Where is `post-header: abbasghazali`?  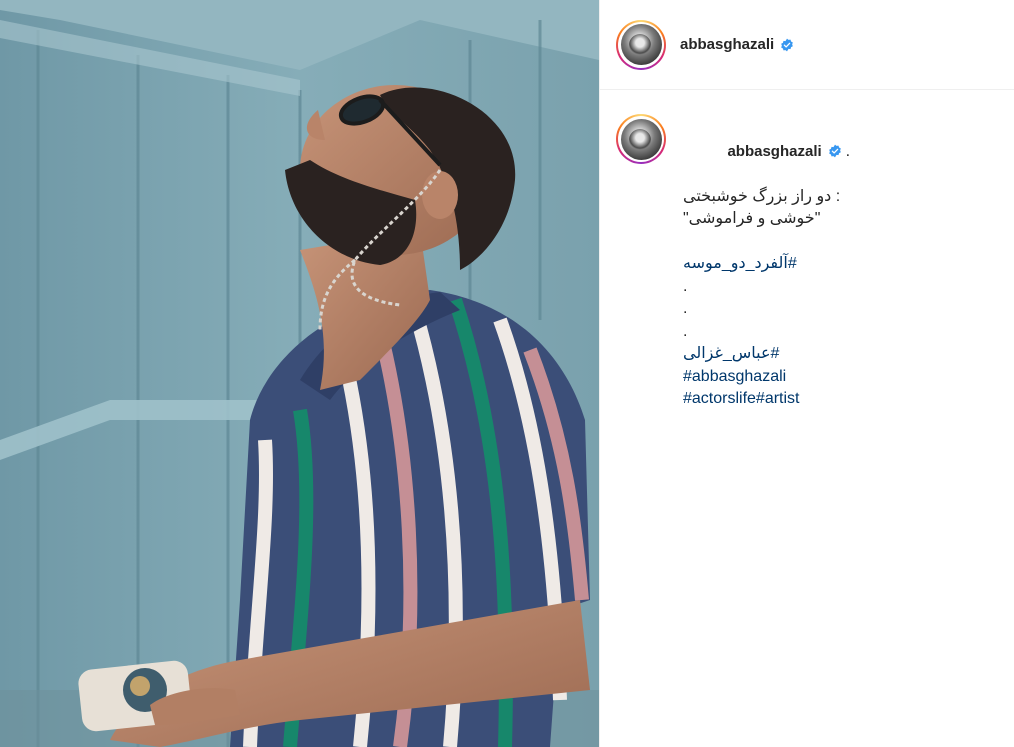 post-header: abbasghazali is located at coordinates (807, 45).